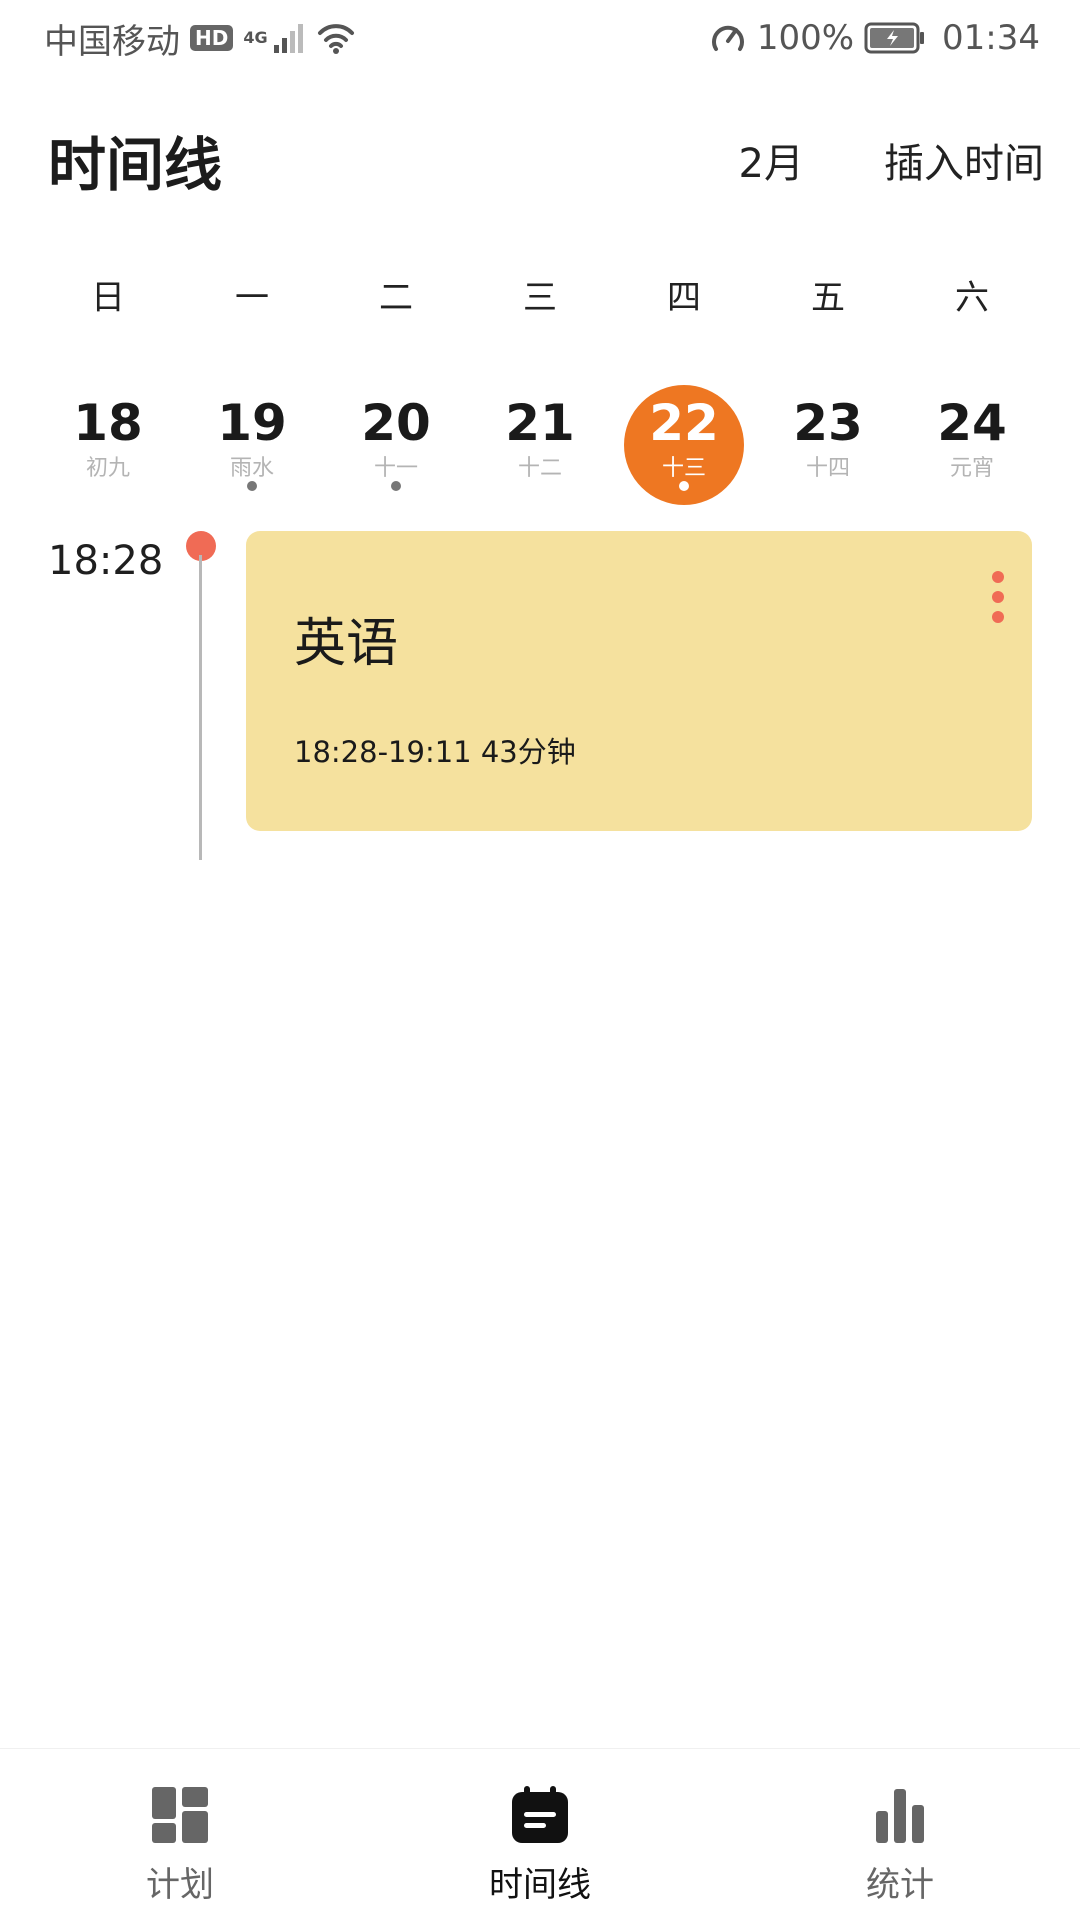  I want to click on date-number: 21, so click(540, 423).